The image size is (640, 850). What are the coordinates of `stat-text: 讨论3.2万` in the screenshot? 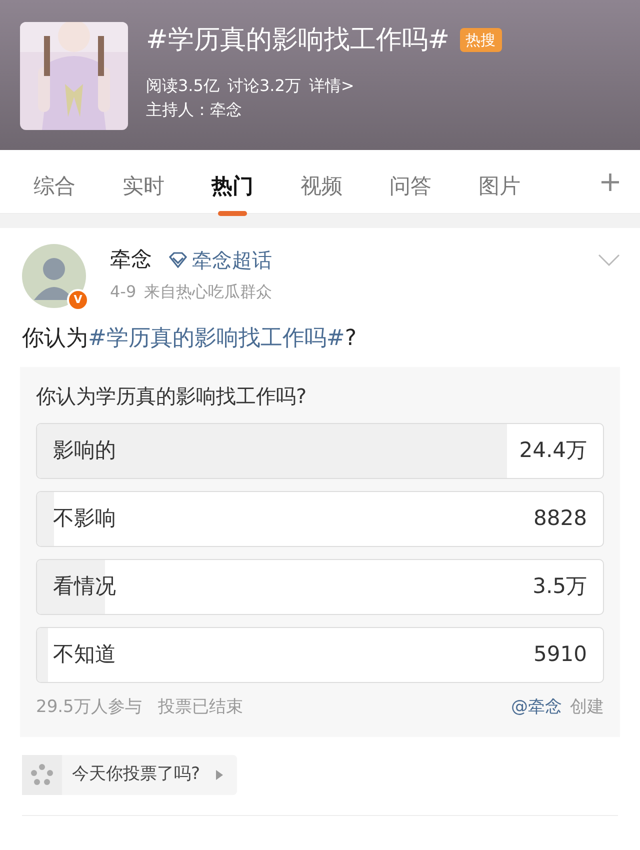 It's located at (264, 86).